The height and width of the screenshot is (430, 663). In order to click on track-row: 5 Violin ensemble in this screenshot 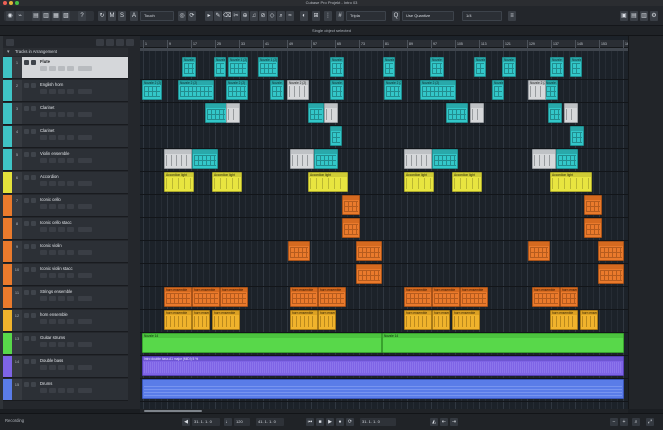, I will do `click(65, 160)`.